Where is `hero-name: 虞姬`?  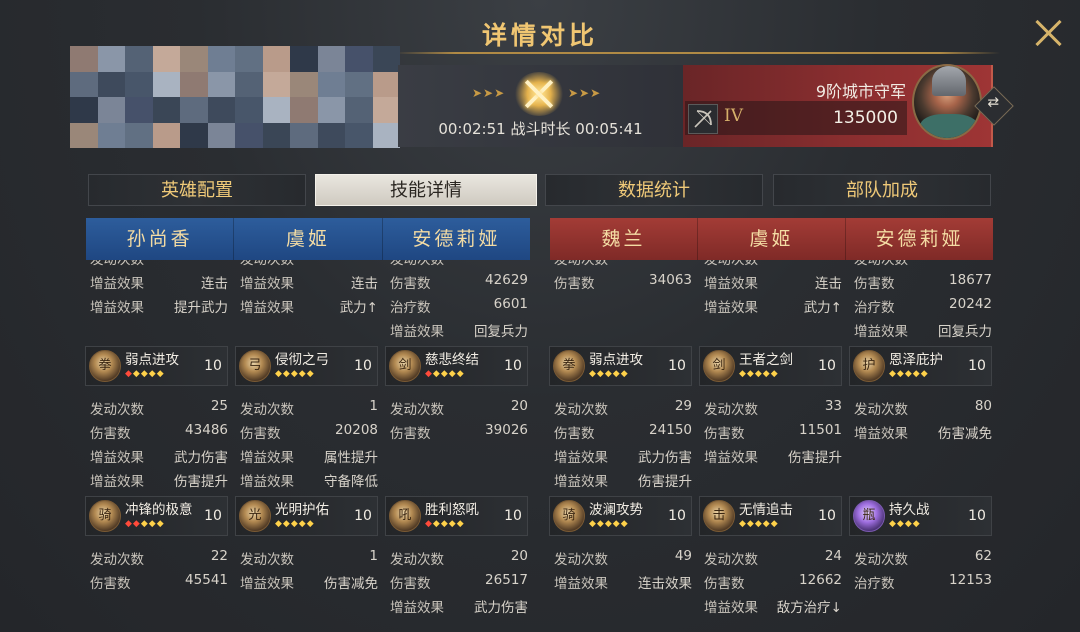 hero-name: 虞姬 is located at coordinates (772, 239).